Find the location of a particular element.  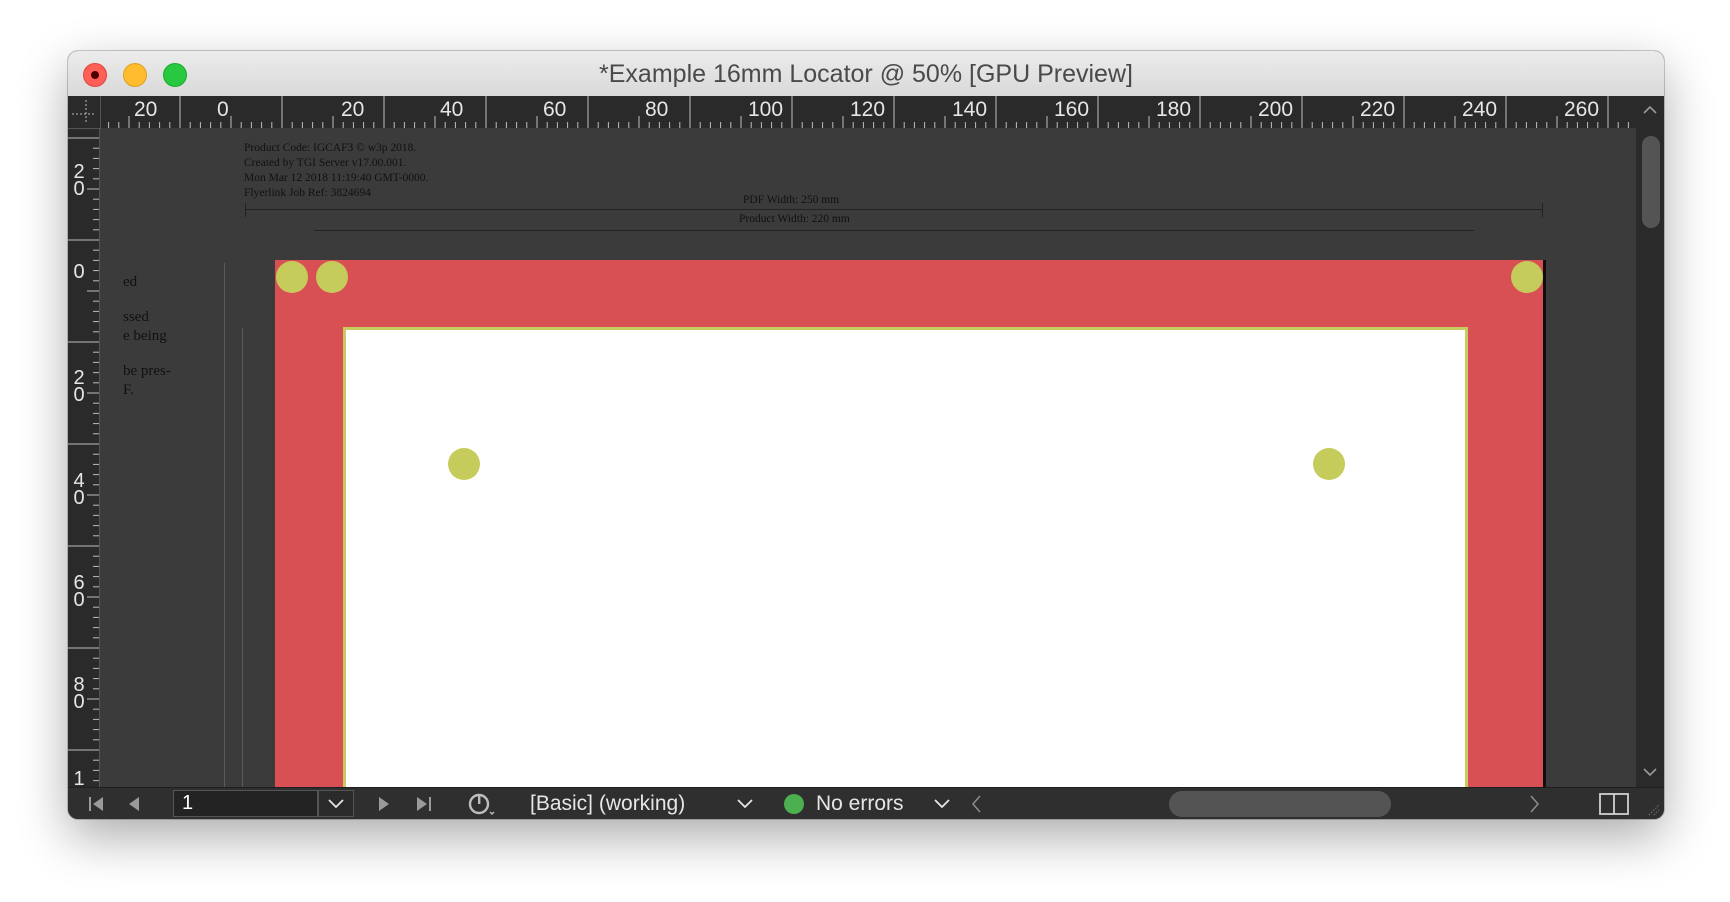

preflight-status-dot is located at coordinates (794, 804).